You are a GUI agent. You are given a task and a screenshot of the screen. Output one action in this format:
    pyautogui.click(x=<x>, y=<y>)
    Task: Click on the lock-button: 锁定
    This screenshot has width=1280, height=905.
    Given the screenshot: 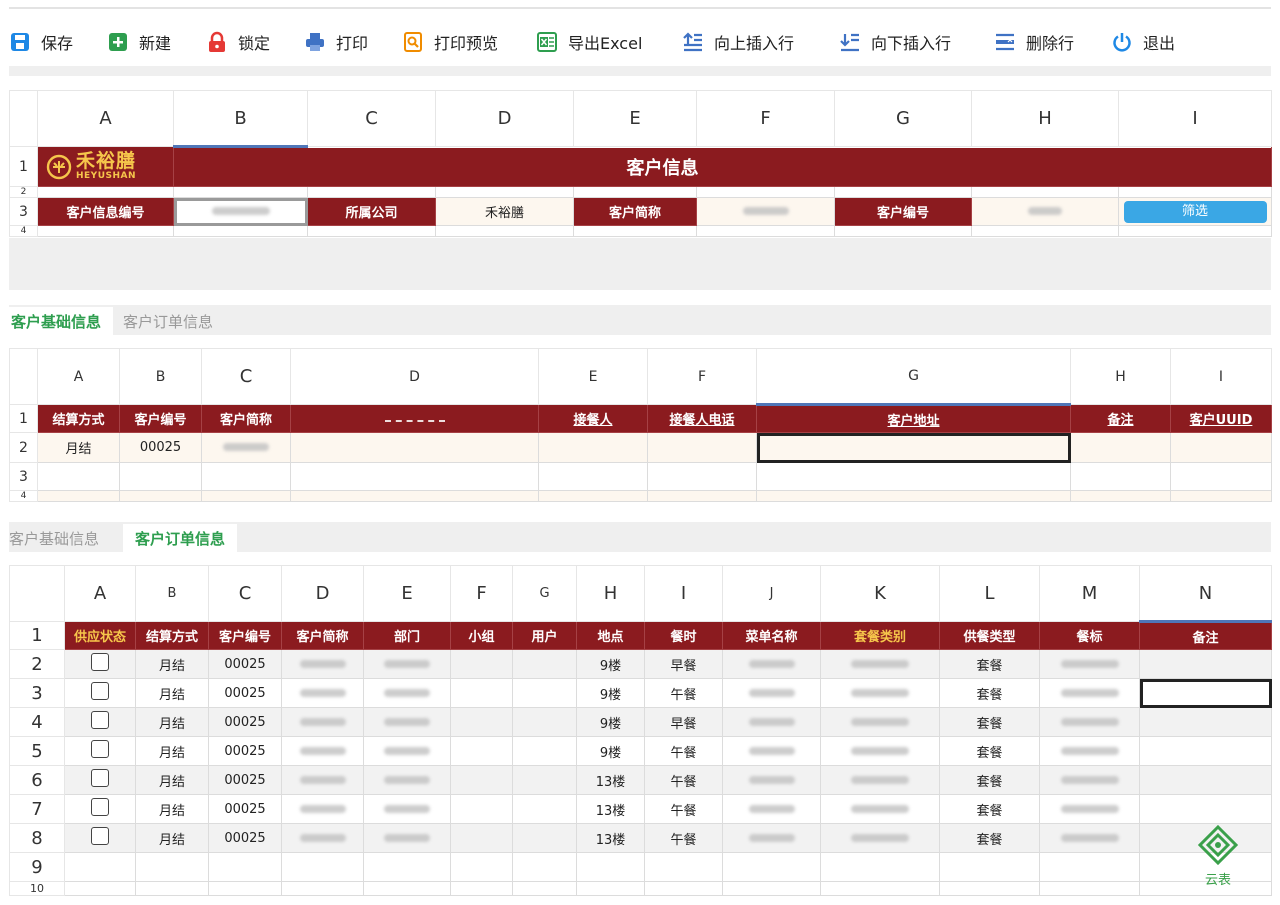 What is the action you would take?
    pyautogui.click(x=255, y=42)
    